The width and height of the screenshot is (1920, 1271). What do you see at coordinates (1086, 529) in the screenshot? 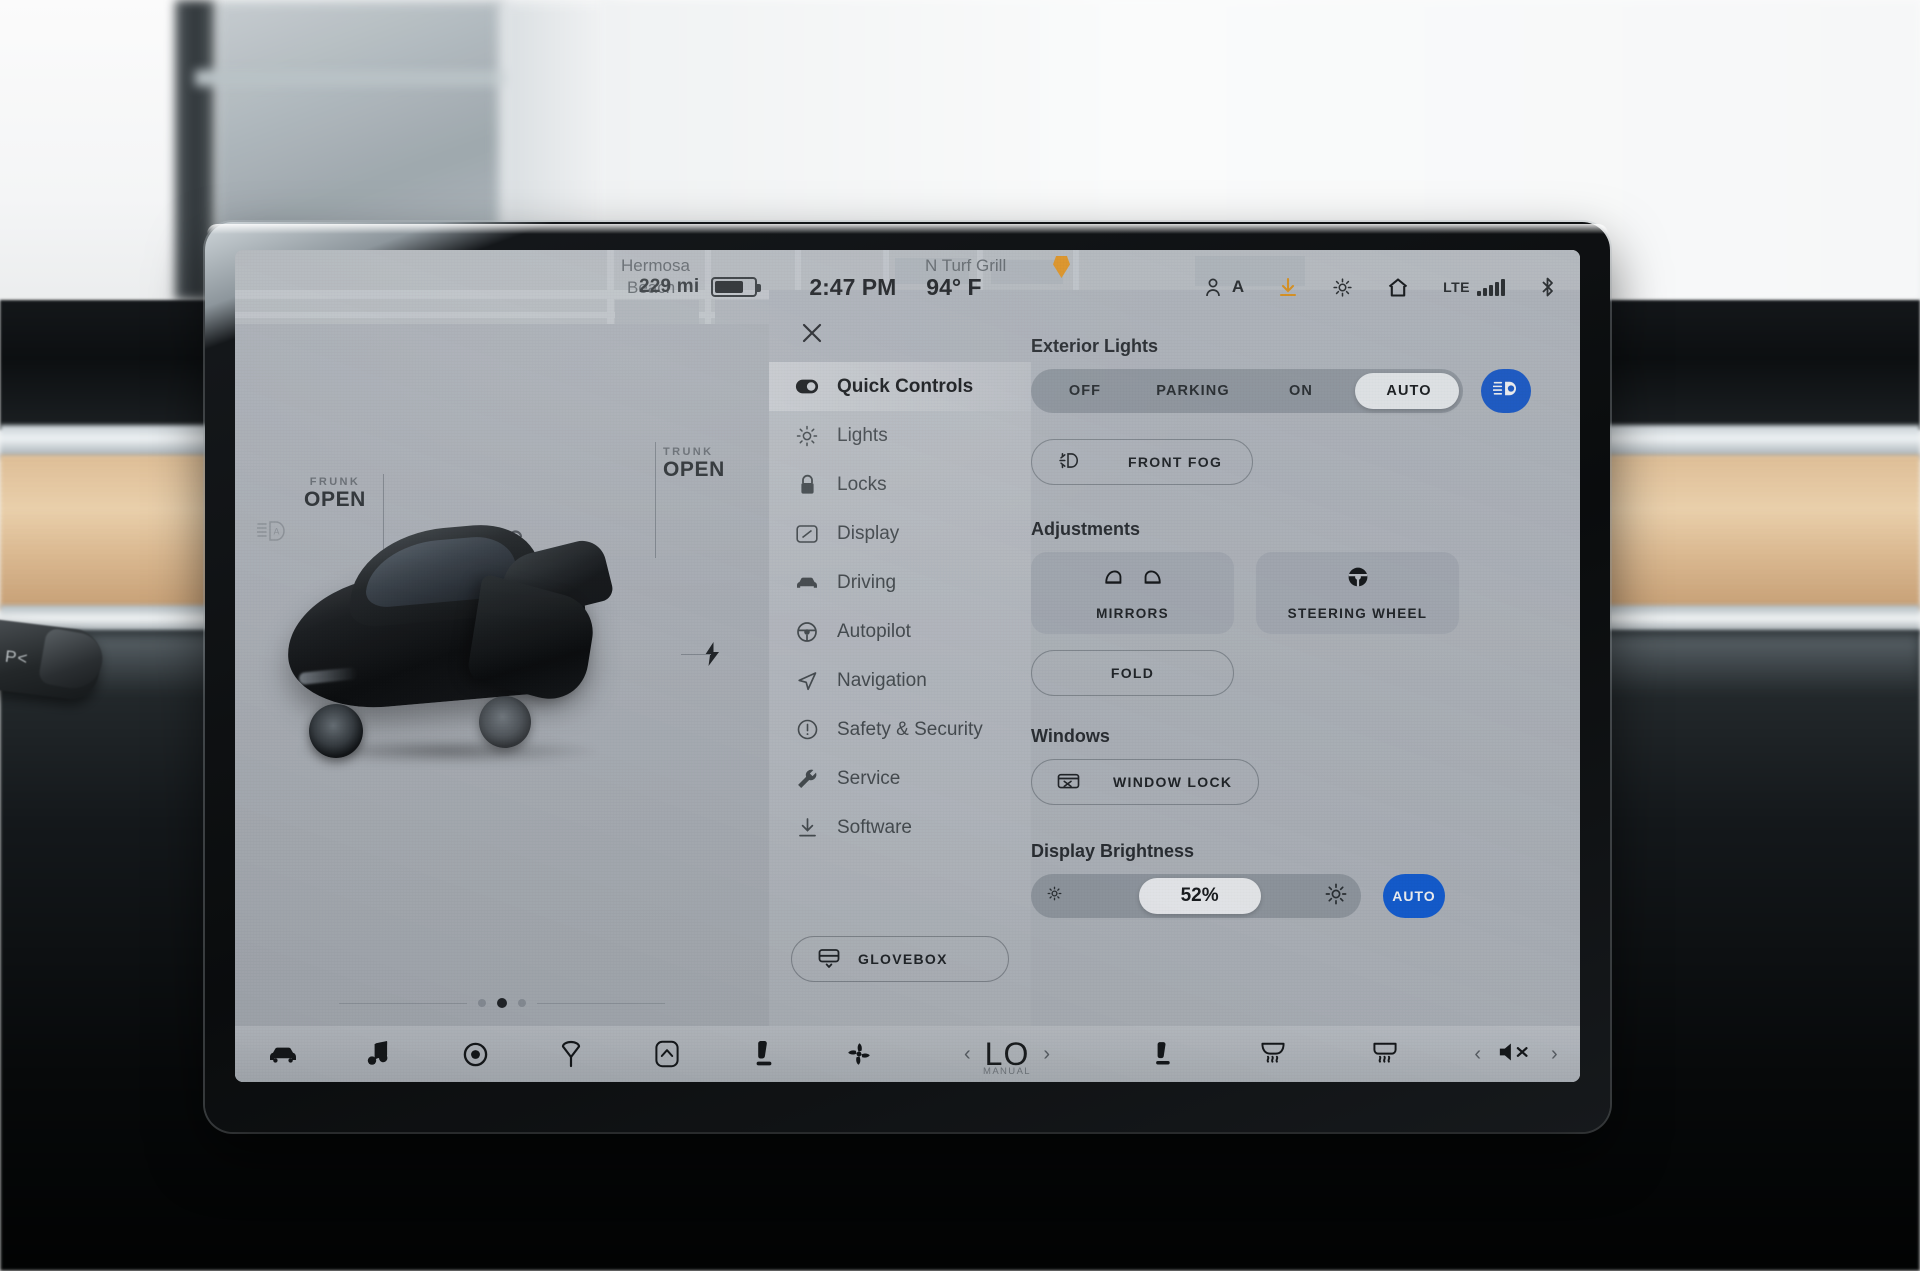
I see `adjustments-title: Adjustments` at bounding box center [1086, 529].